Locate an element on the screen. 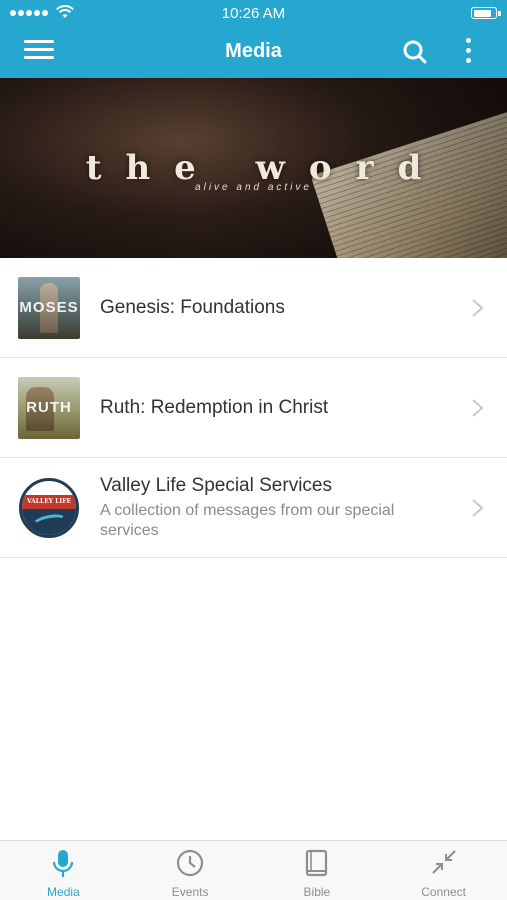 Image resolution: width=507 pixels, height=900 pixels. battery-icon is located at coordinates (486, 13).